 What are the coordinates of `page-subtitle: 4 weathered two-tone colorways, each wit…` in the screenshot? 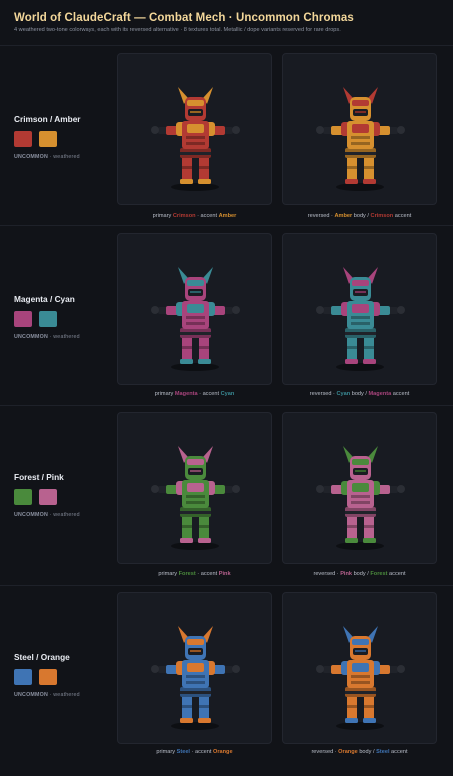 It's located at (177, 30).